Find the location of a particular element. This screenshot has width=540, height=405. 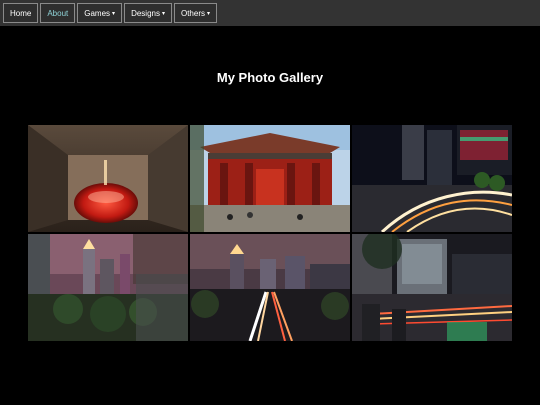

nav-others-label: Others is located at coordinates (192, 13).